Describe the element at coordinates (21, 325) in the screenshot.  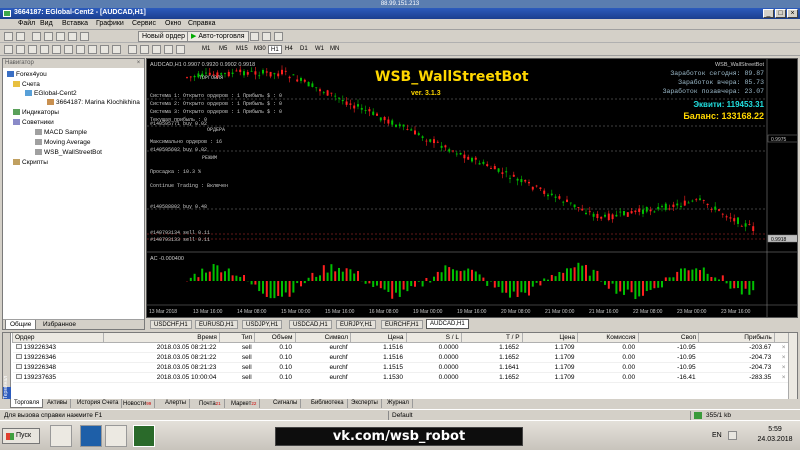
I see `tab-common: Общие` at that location.